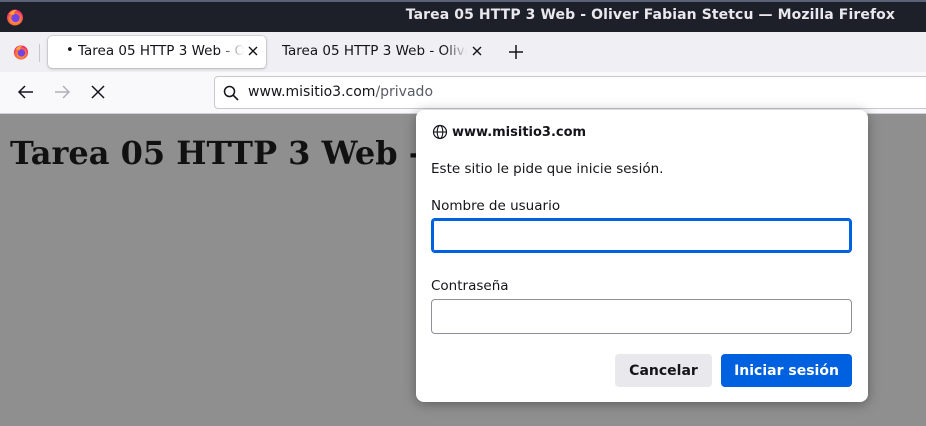  Describe the element at coordinates (39, 53) in the screenshot. I see `tab-separator` at that location.